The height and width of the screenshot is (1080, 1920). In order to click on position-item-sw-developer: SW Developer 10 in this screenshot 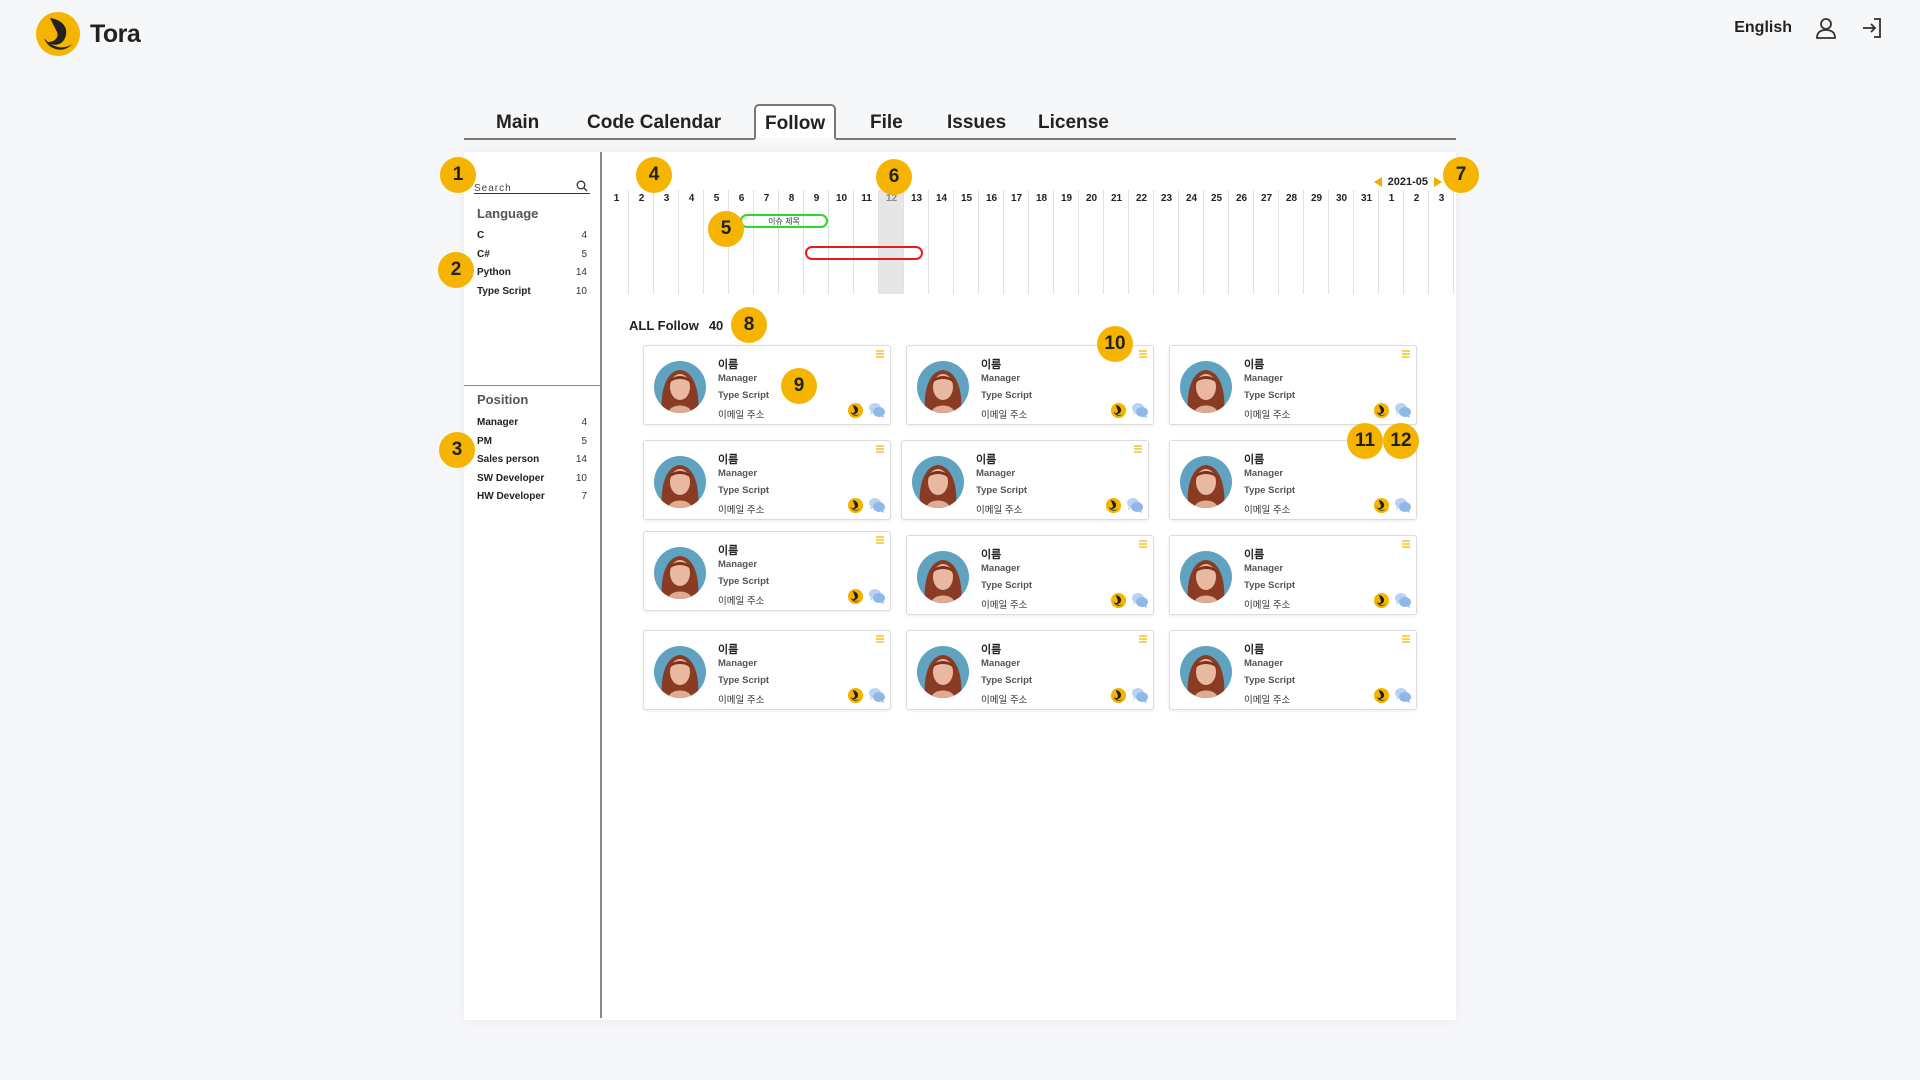, I will do `click(532, 482)`.